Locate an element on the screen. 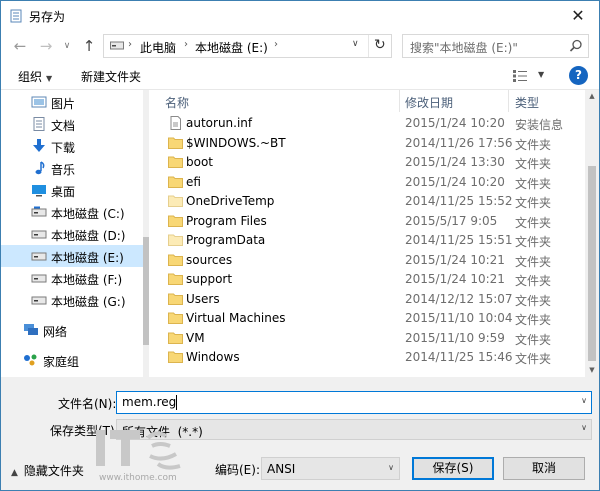 The image size is (600, 491). sidebar-item-label: 网络 is located at coordinates (55, 332).